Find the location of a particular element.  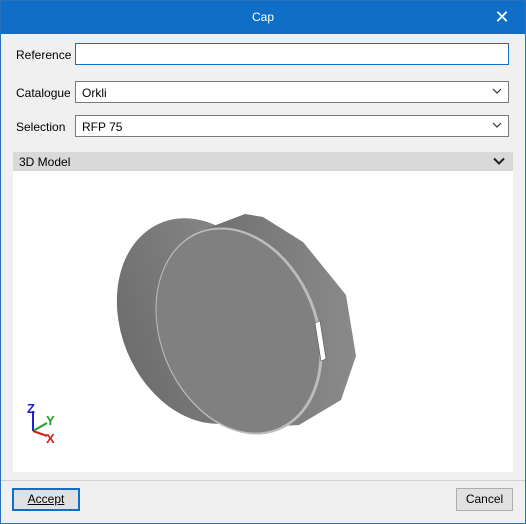

model-section-title: 3D Model is located at coordinates (45, 162).